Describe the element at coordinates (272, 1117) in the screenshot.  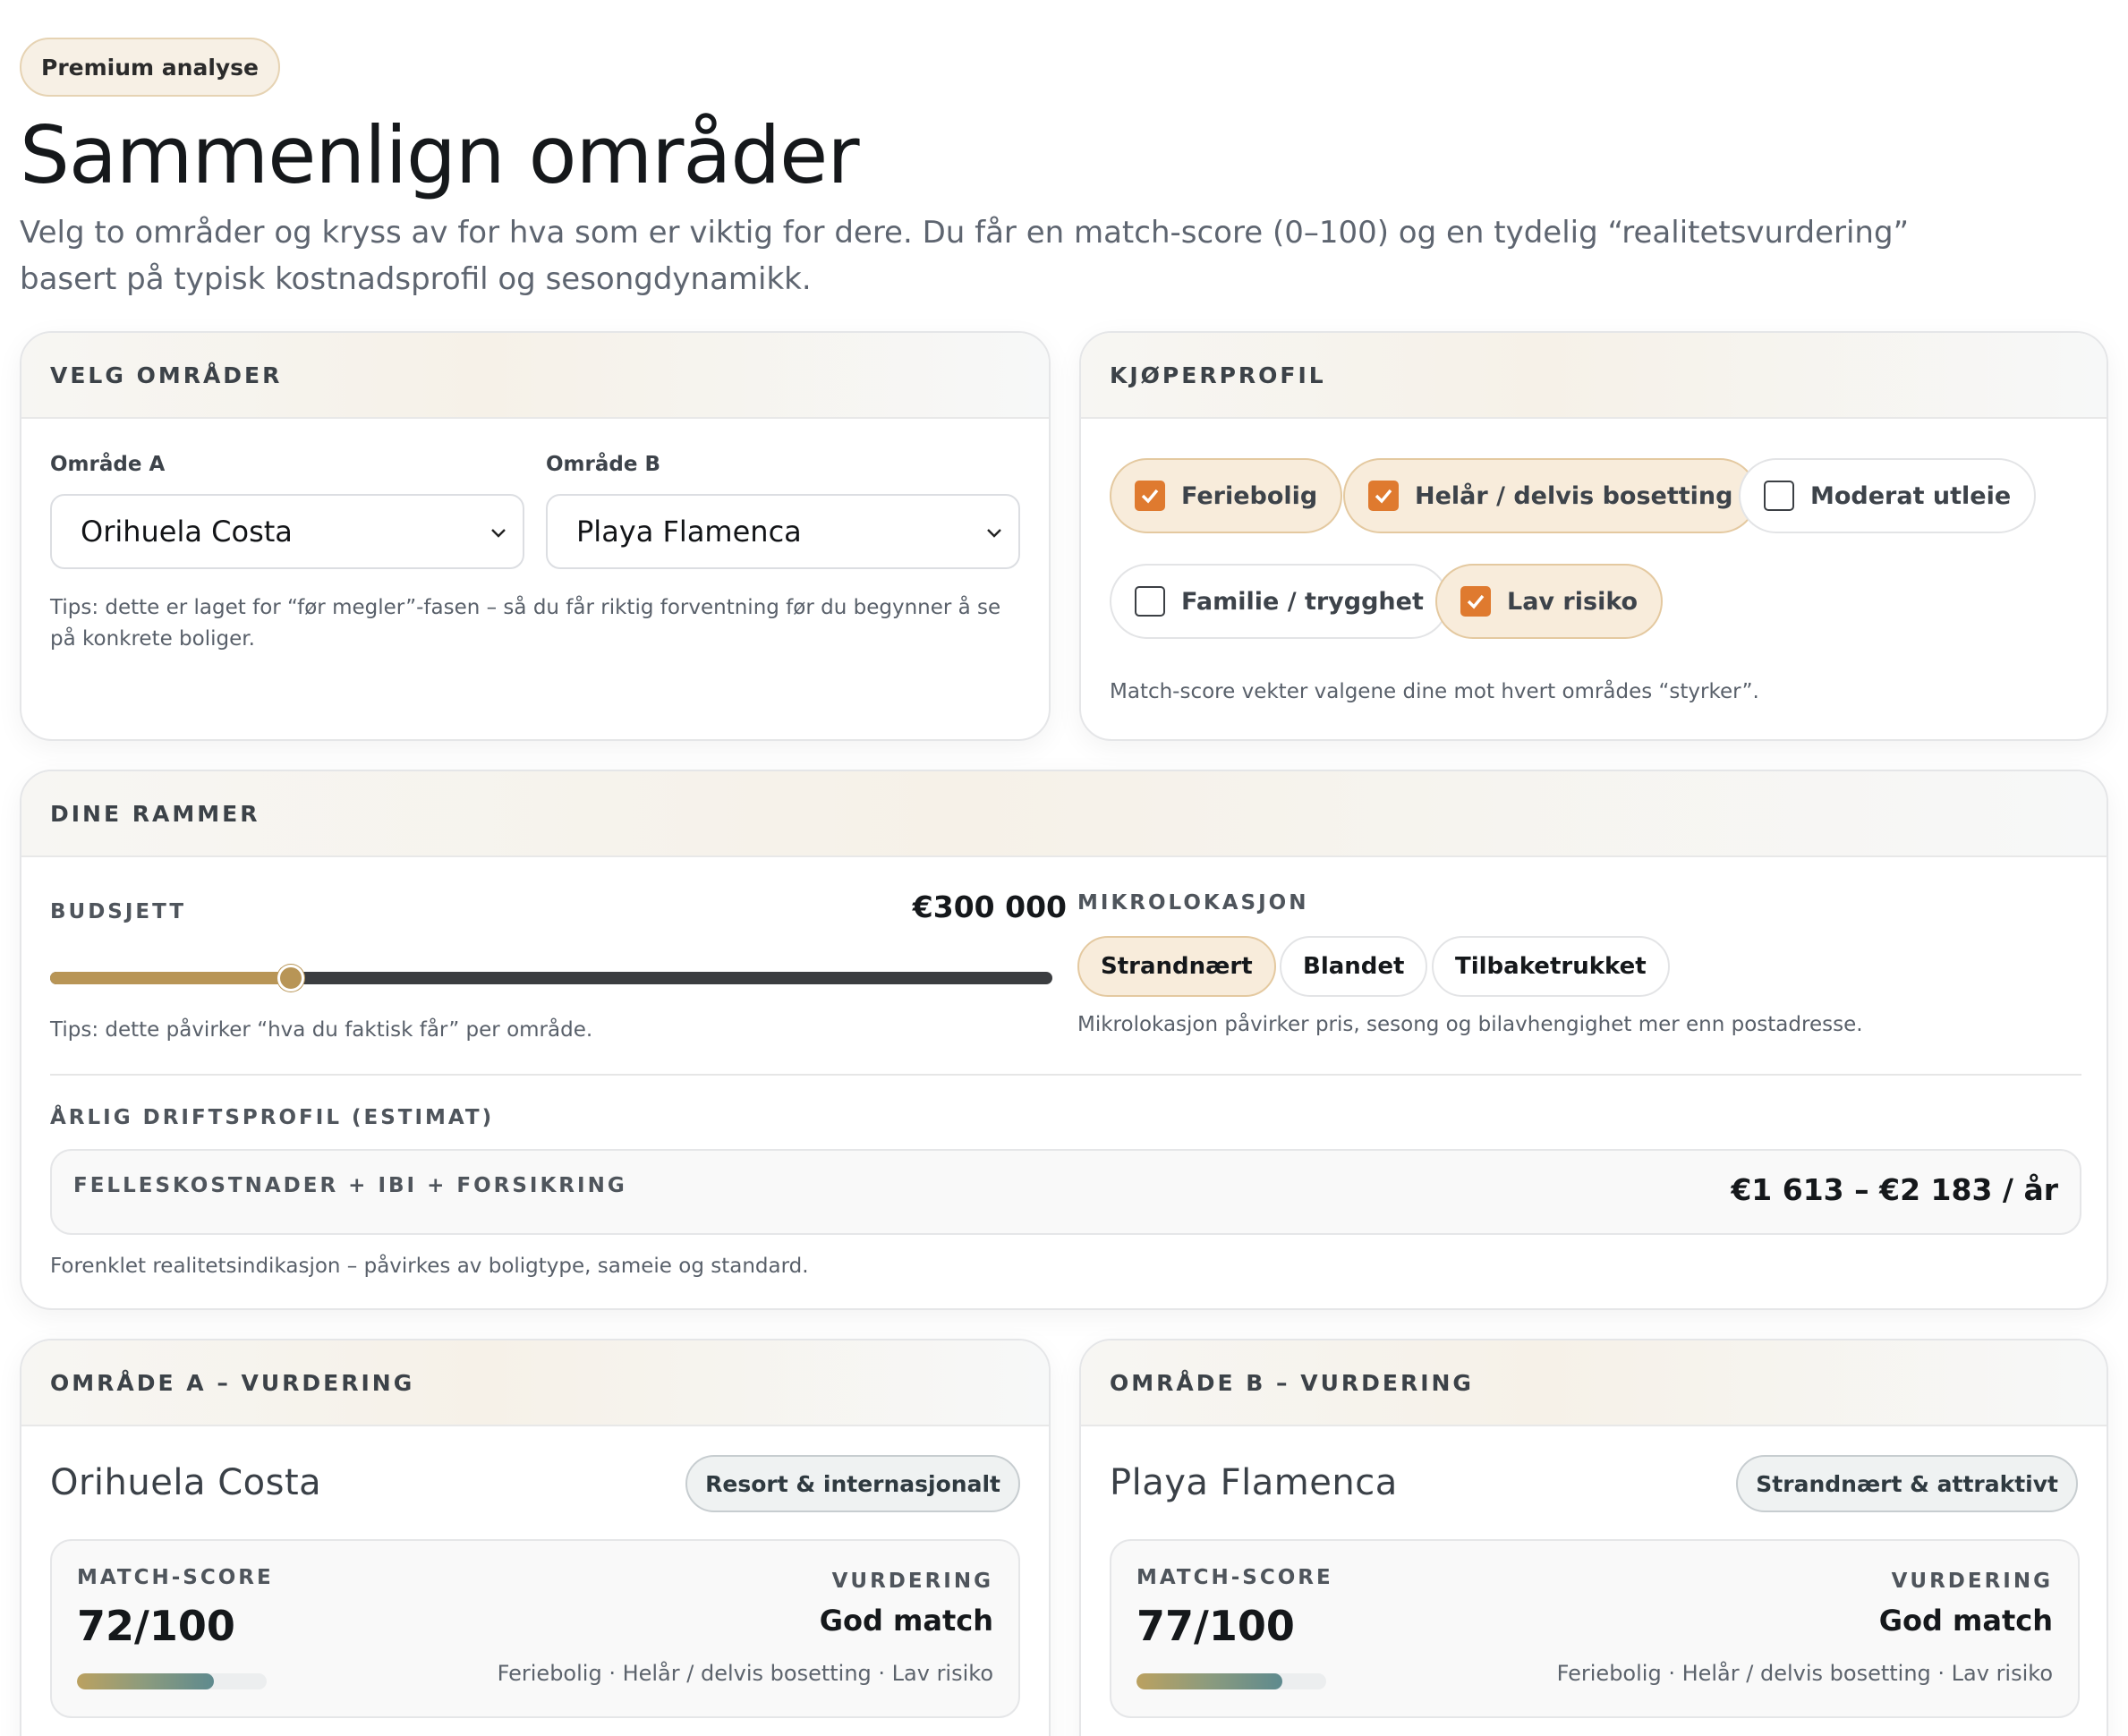
I see `annual-label: ÅRLIG DRIFTSPROFIL (ESTIMAT)` at that location.